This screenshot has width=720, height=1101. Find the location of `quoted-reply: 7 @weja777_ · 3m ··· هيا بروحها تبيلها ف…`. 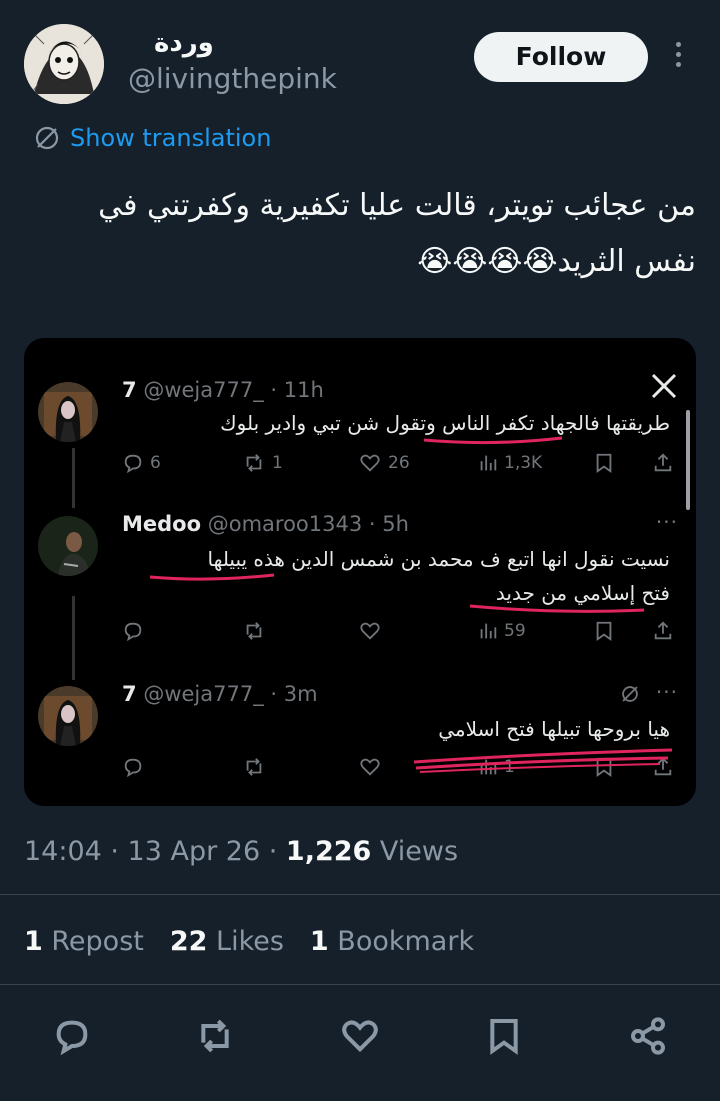

quoted-reply: 7 @weja777_ · 3m ··· هيا بروحها تبيلها ف… is located at coordinates (360, 735).